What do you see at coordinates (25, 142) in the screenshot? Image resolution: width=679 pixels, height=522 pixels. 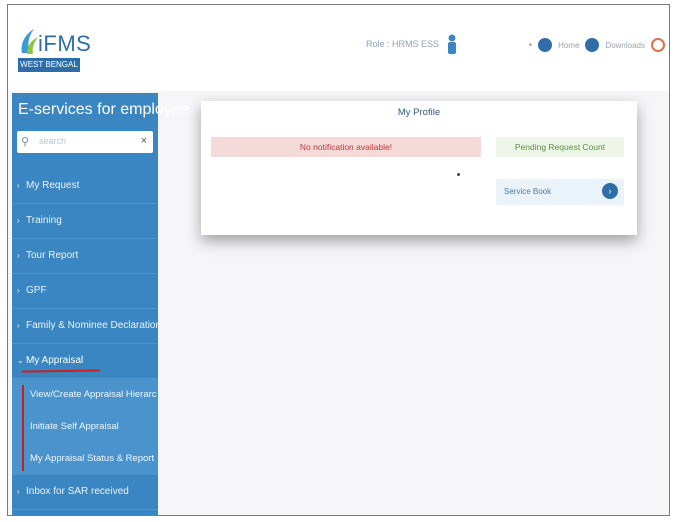 I see `search-icon: ⚲` at bounding box center [25, 142].